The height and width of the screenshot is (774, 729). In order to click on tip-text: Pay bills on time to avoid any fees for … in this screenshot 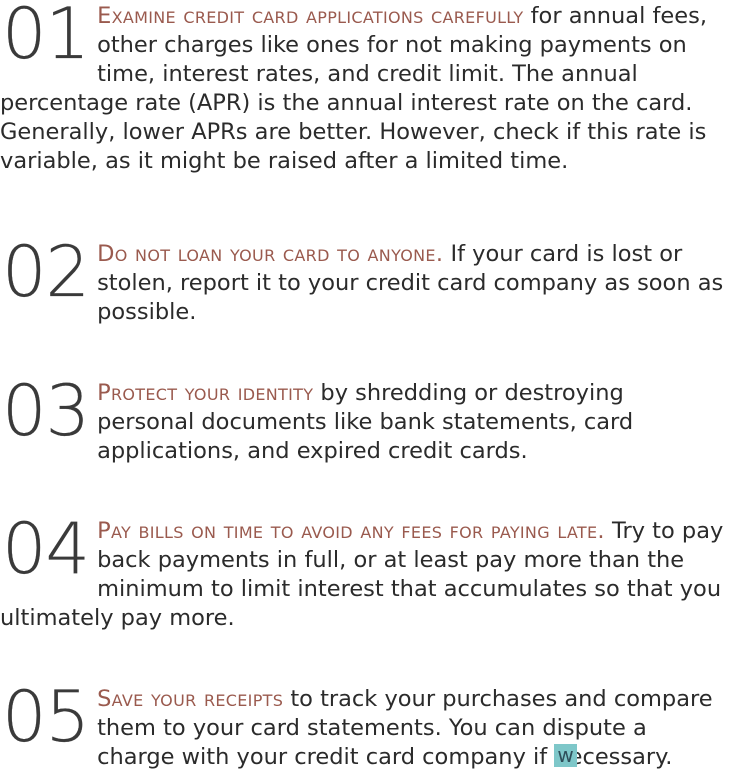, I will do `click(362, 575)`.